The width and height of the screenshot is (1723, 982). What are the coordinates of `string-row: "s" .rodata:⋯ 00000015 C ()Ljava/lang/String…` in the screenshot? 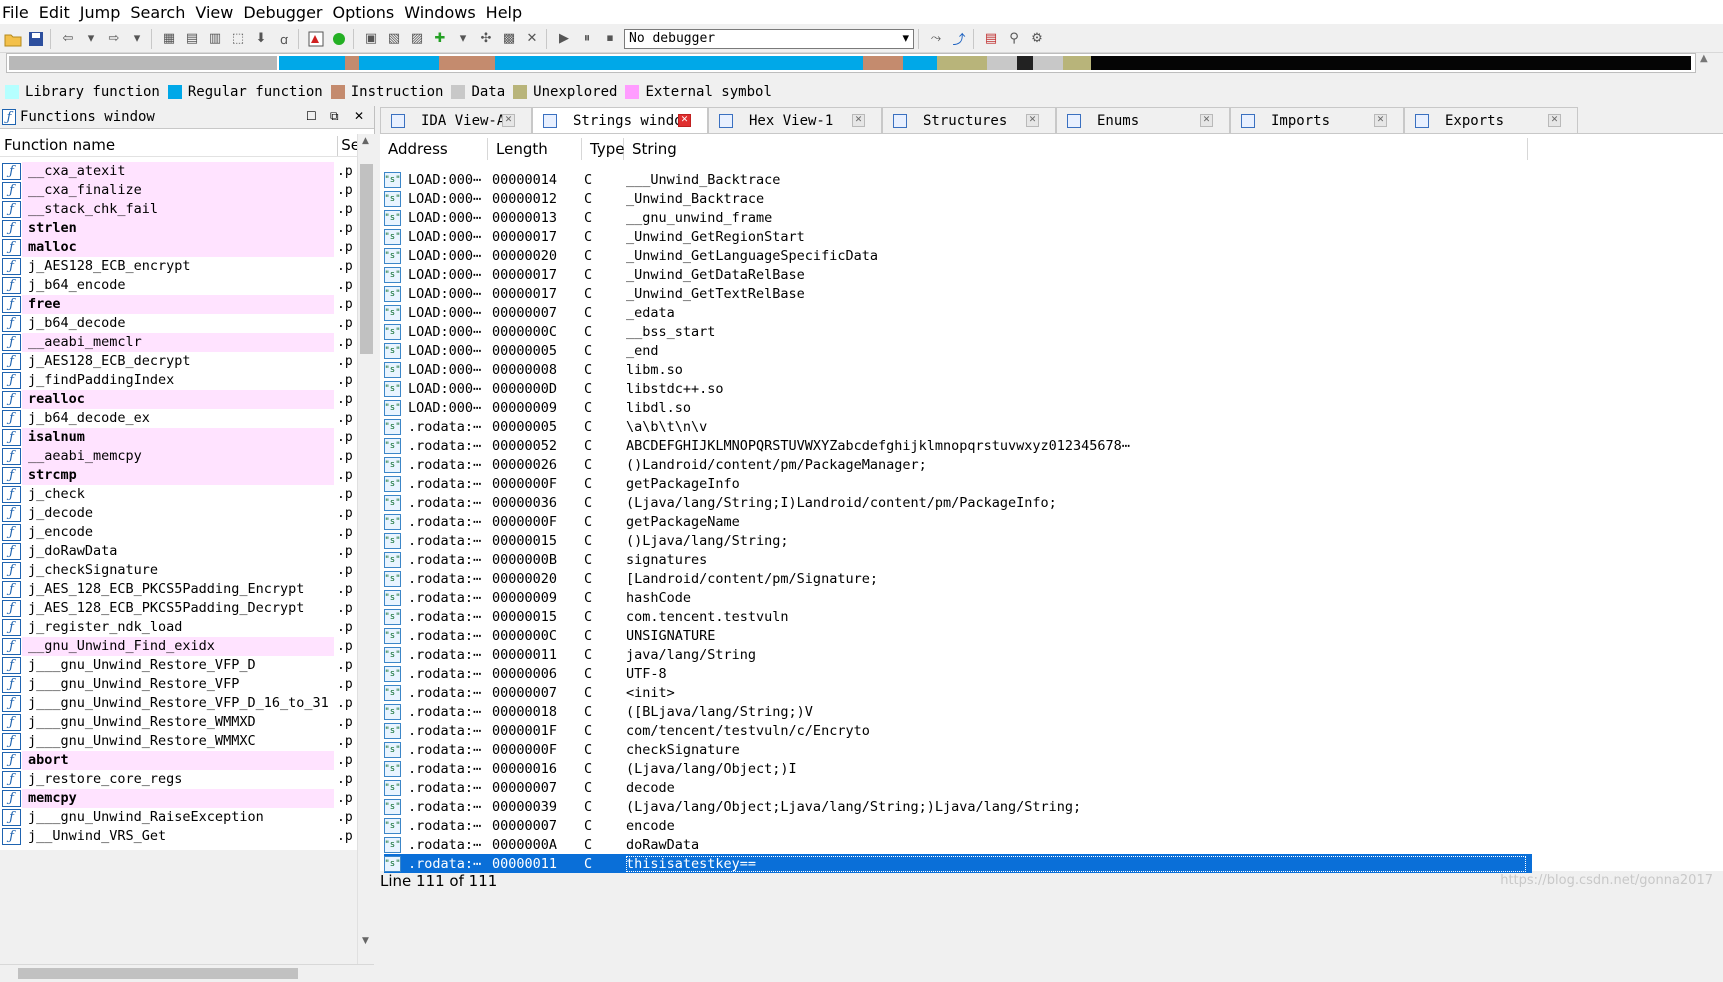 It's located at (958, 540).